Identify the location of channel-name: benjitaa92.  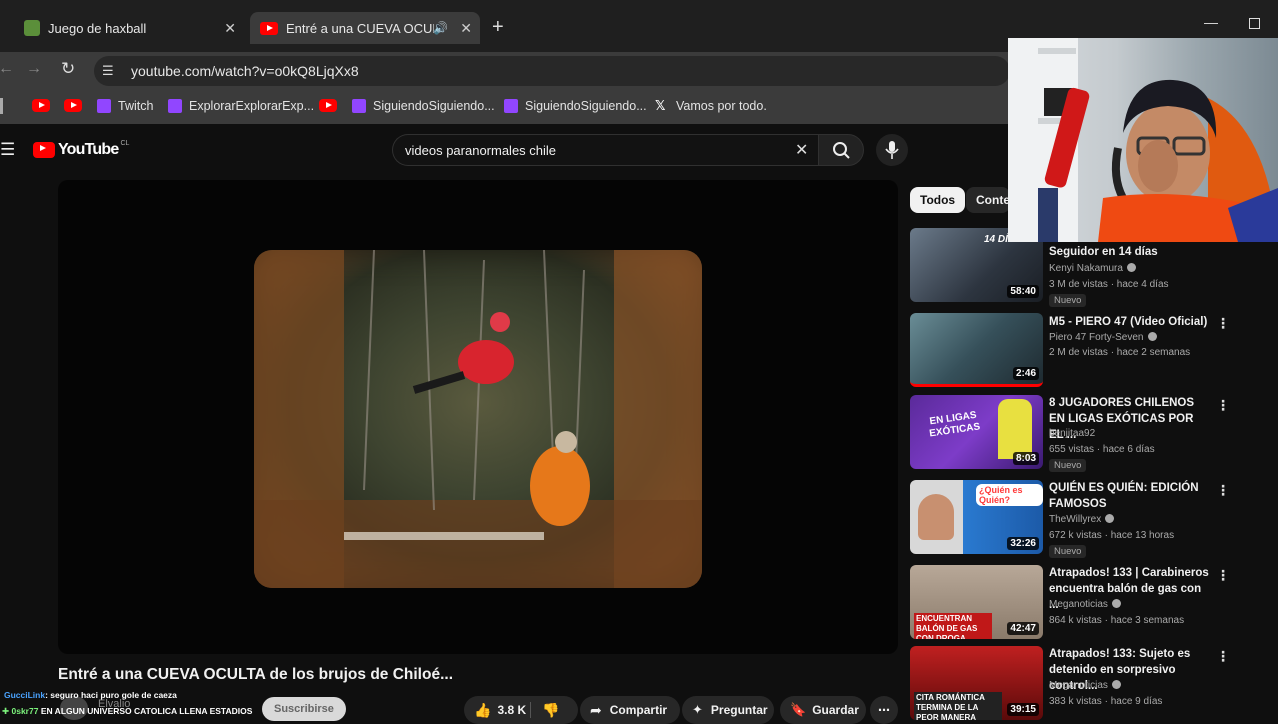
(1072, 433).